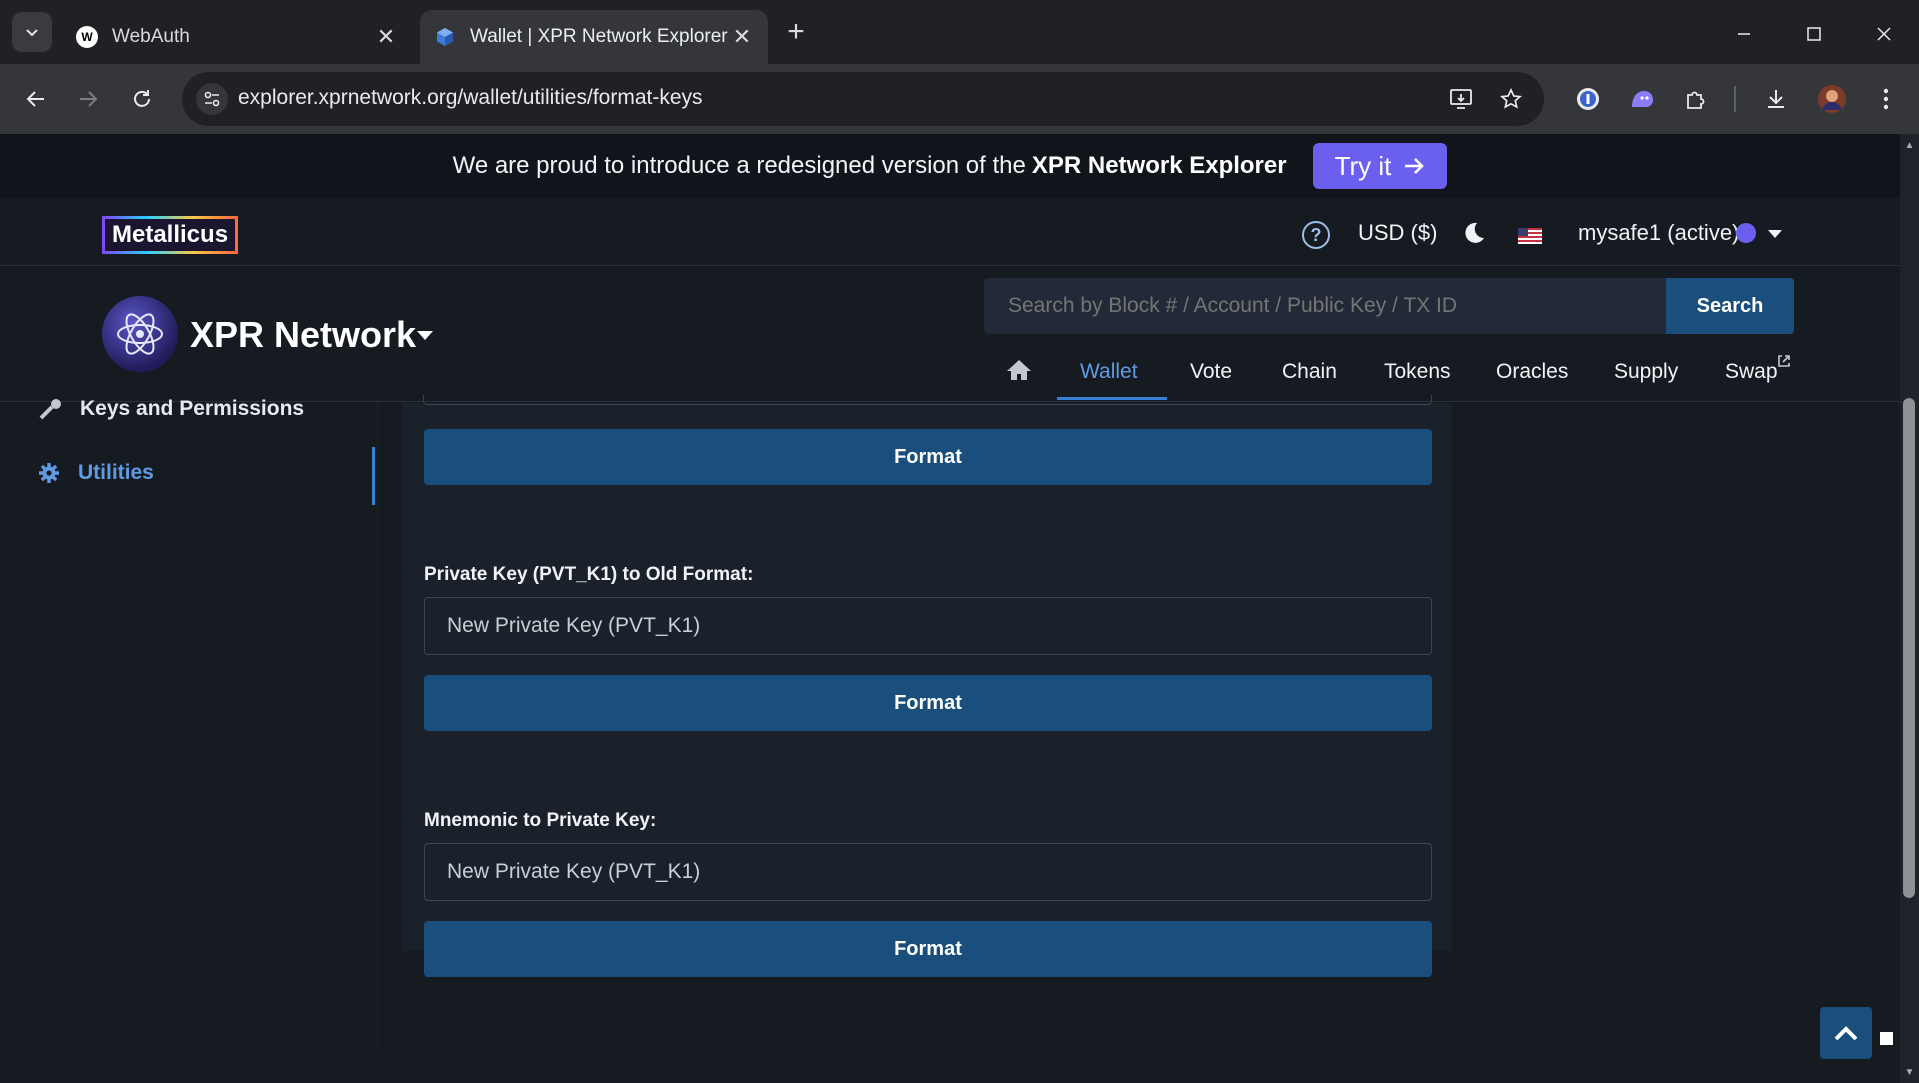  I want to click on top-bar: Metallicus ? USD ($) mysafe1 (active), so click(950, 232).